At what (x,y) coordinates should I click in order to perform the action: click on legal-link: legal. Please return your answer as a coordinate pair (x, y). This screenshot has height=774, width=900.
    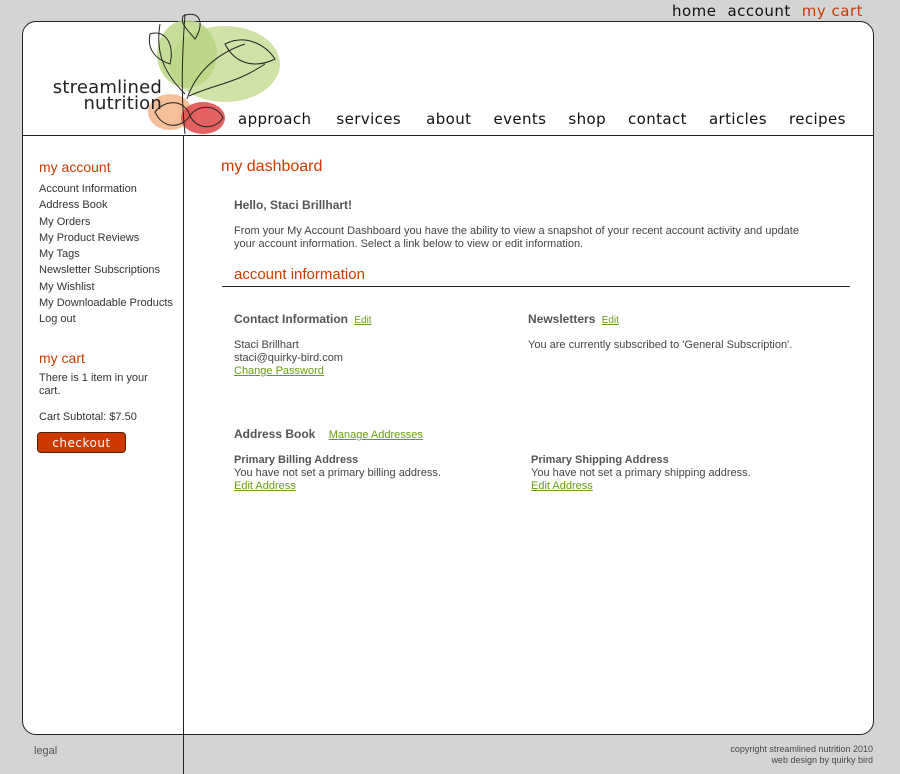
    Looking at the image, I should click on (45, 751).